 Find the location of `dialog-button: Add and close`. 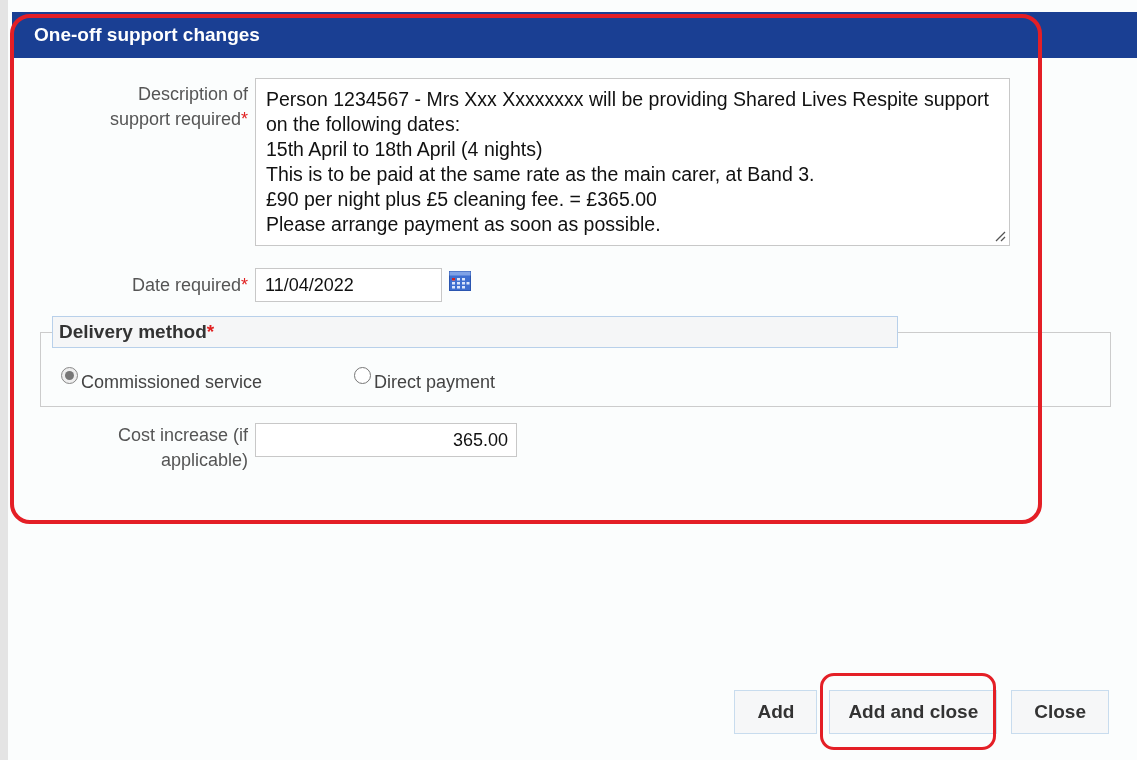

dialog-button: Add and close is located at coordinates (913, 712).